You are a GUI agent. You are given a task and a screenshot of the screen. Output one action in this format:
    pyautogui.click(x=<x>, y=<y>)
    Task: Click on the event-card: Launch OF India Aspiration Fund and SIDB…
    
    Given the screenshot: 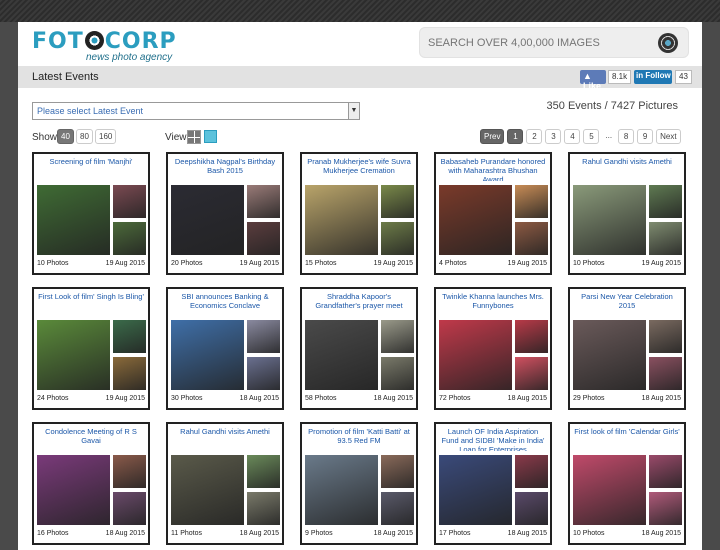 What is the action you would take?
    pyautogui.click(x=493, y=483)
    